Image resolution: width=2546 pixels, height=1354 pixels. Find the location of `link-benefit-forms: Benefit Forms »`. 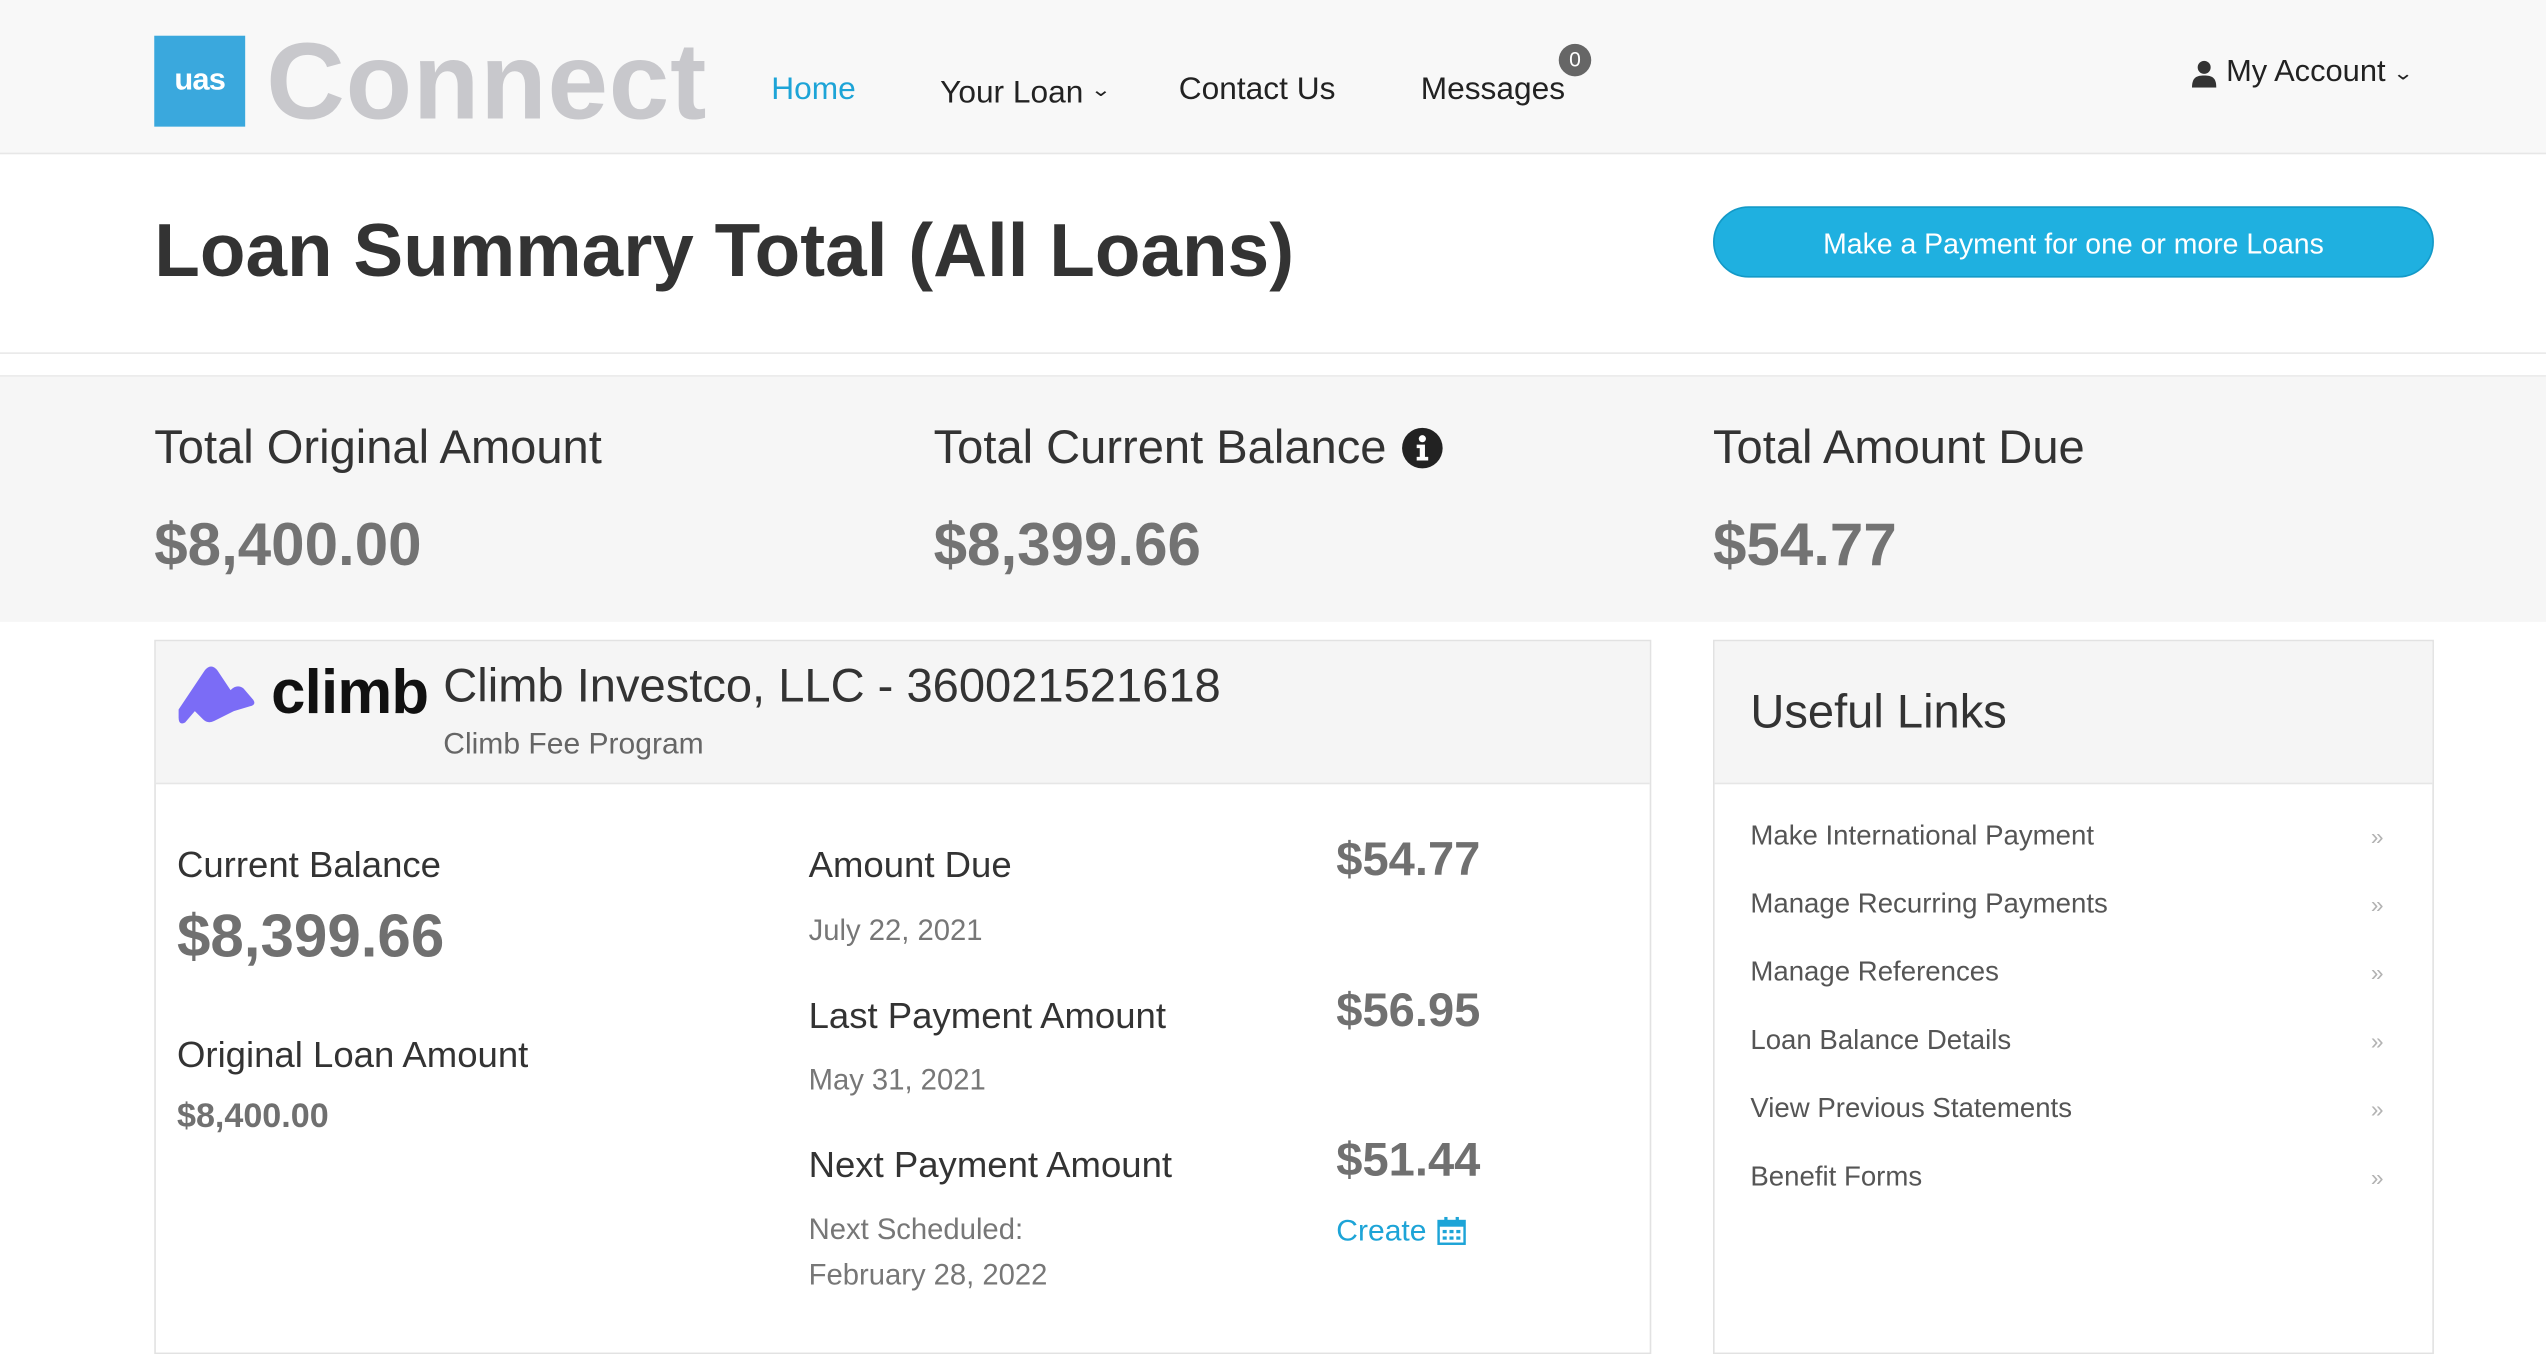

link-benefit-forms: Benefit Forms » is located at coordinates (2066, 1177).